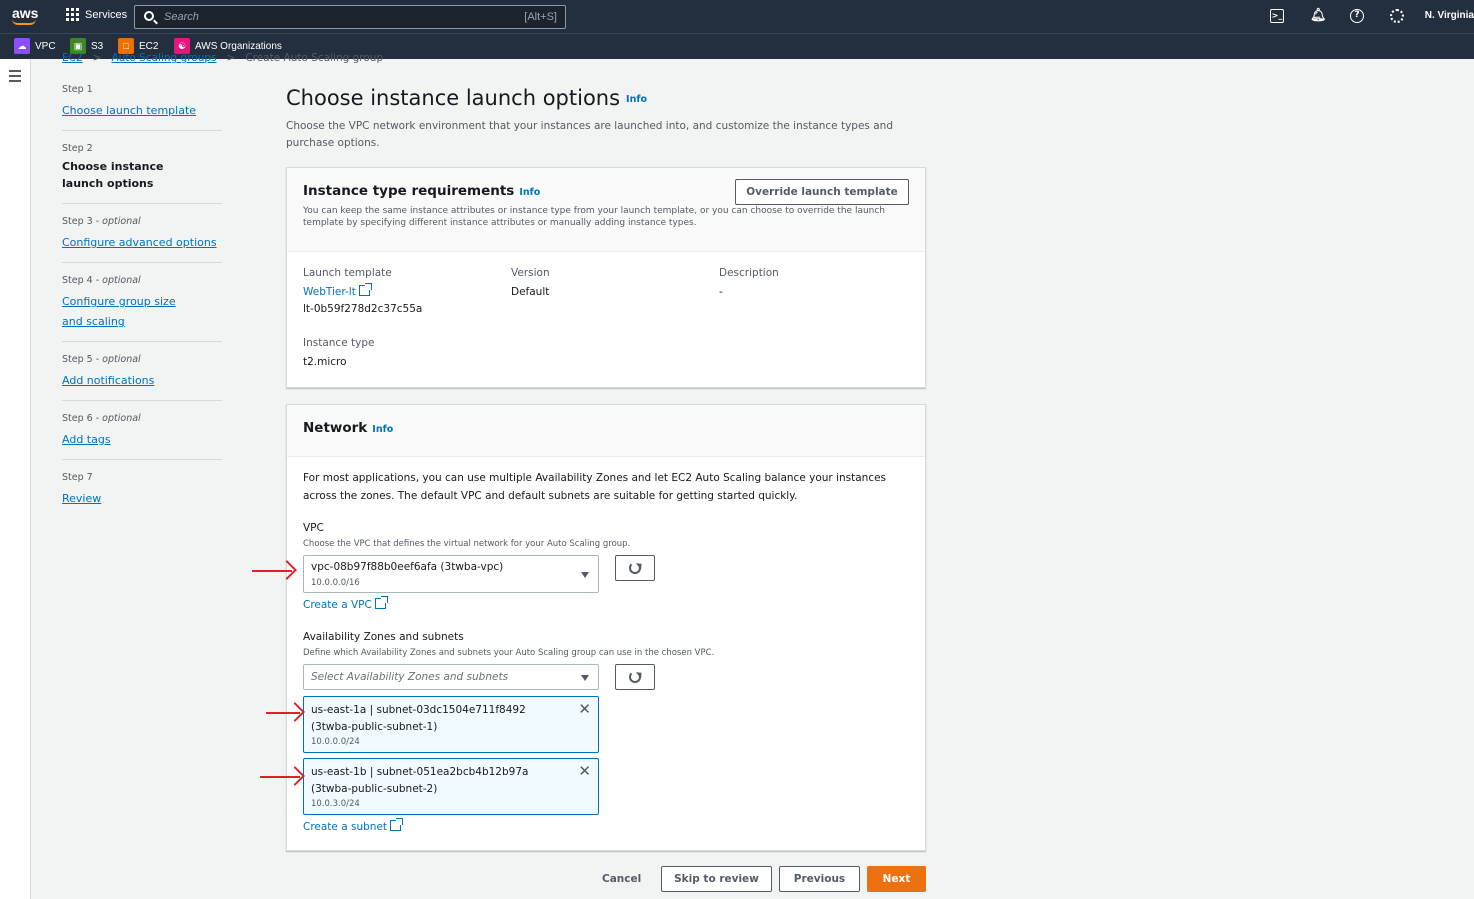 The image size is (1474, 899). What do you see at coordinates (530, 292) in the screenshot?
I see `version-value: Default` at bounding box center [530, 292].